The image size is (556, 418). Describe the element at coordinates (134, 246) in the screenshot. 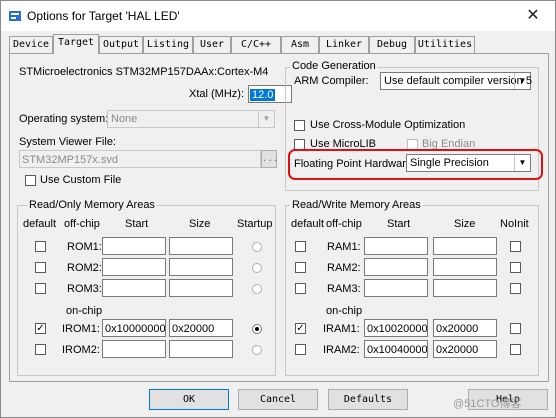

I see `rom1-start-input` at that location.